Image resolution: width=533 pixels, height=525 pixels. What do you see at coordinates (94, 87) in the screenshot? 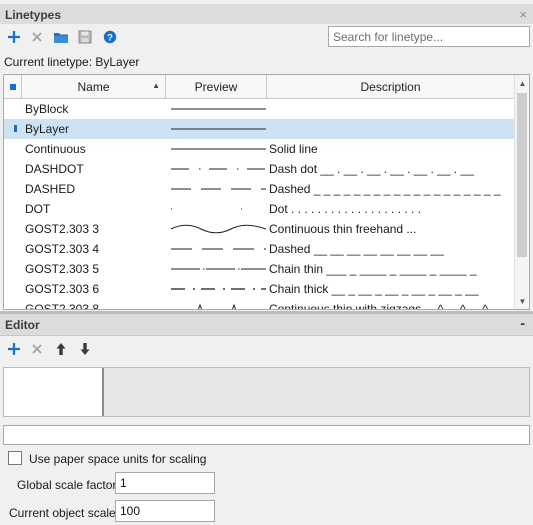
I see `column-header-name: Name ▲` at bounding box center [94, 87].